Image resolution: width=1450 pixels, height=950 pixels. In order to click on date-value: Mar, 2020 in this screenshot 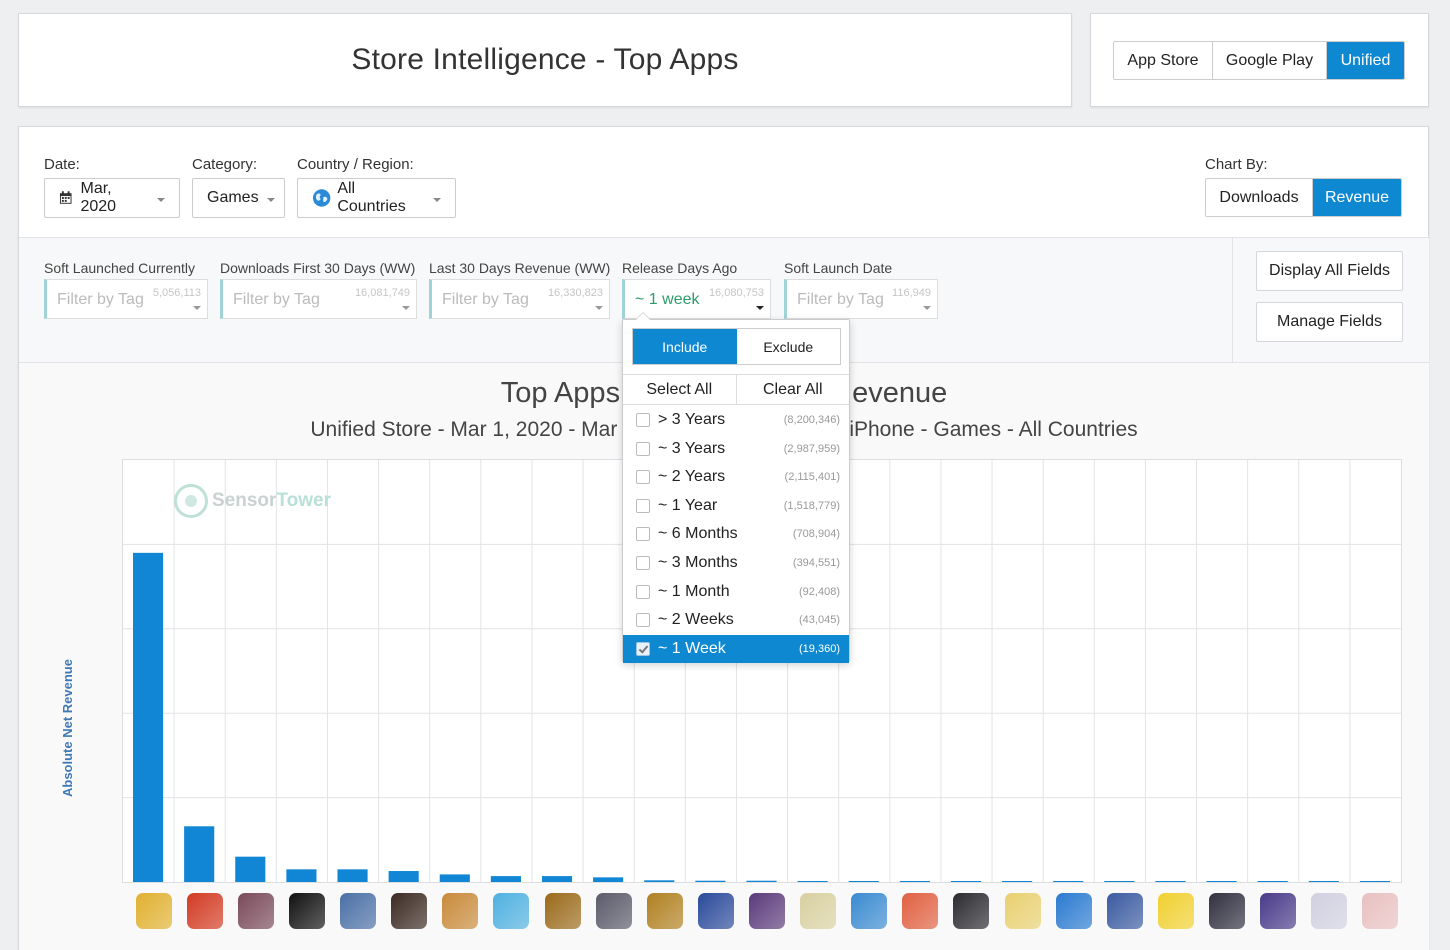, I will do `click(98, 197)`.